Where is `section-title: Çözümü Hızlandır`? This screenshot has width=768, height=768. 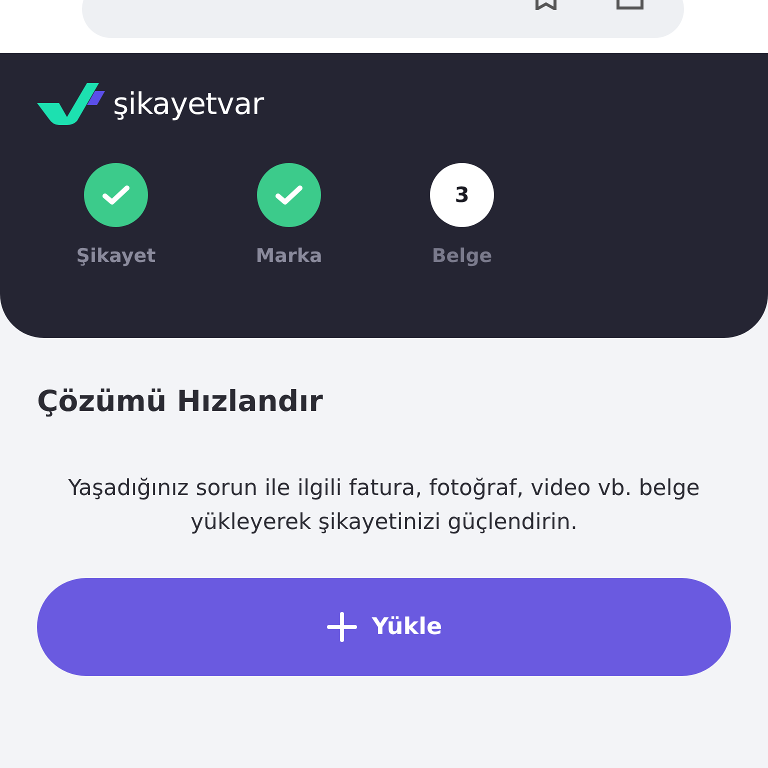
section-title: Çözümü Hızlandır is located at coordinates (180, 401).